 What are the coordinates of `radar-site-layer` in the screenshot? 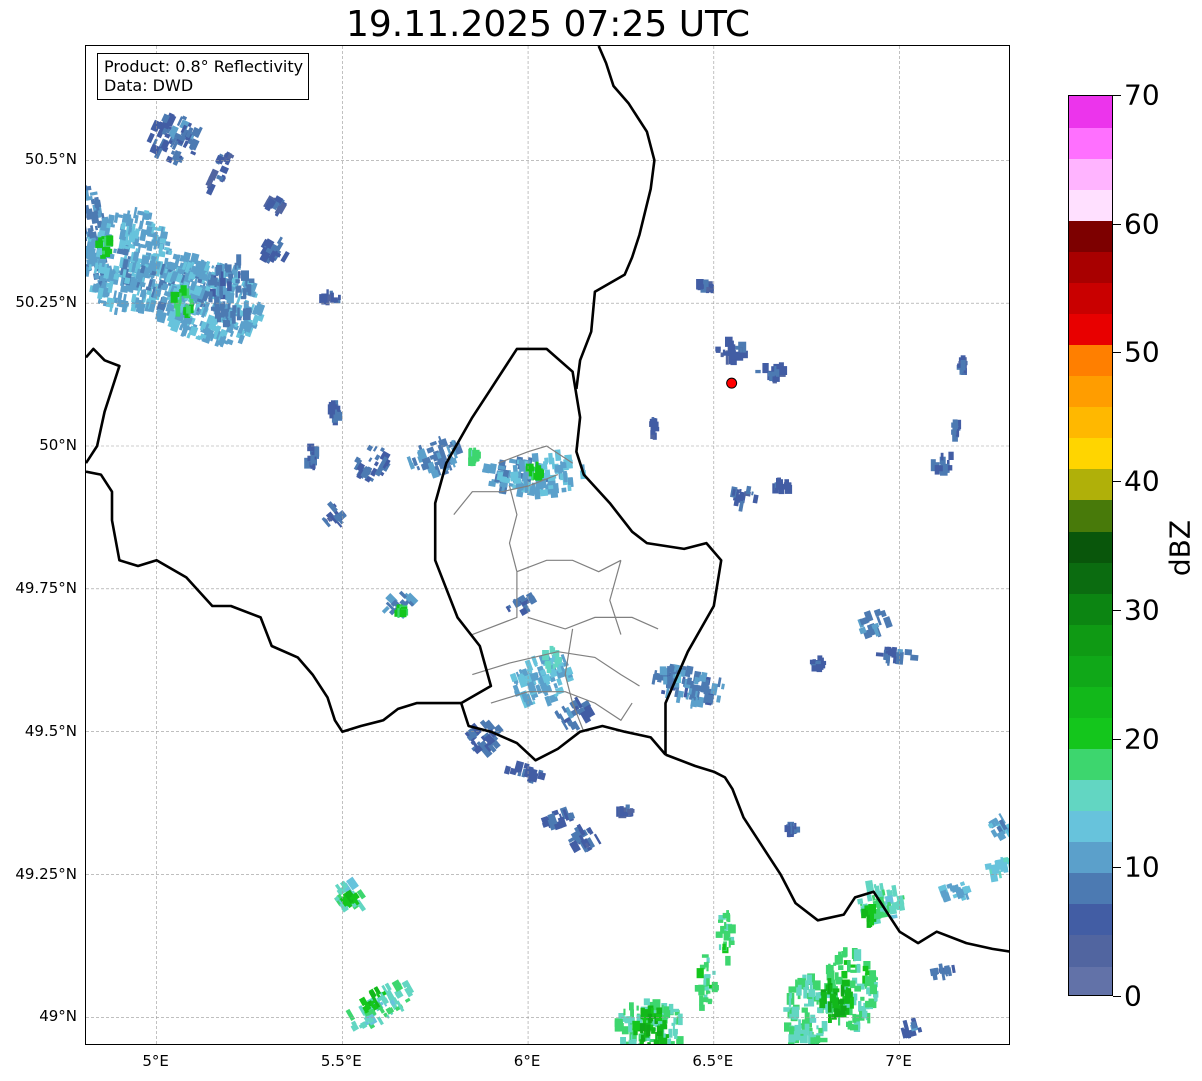 It's located at (732, 383).